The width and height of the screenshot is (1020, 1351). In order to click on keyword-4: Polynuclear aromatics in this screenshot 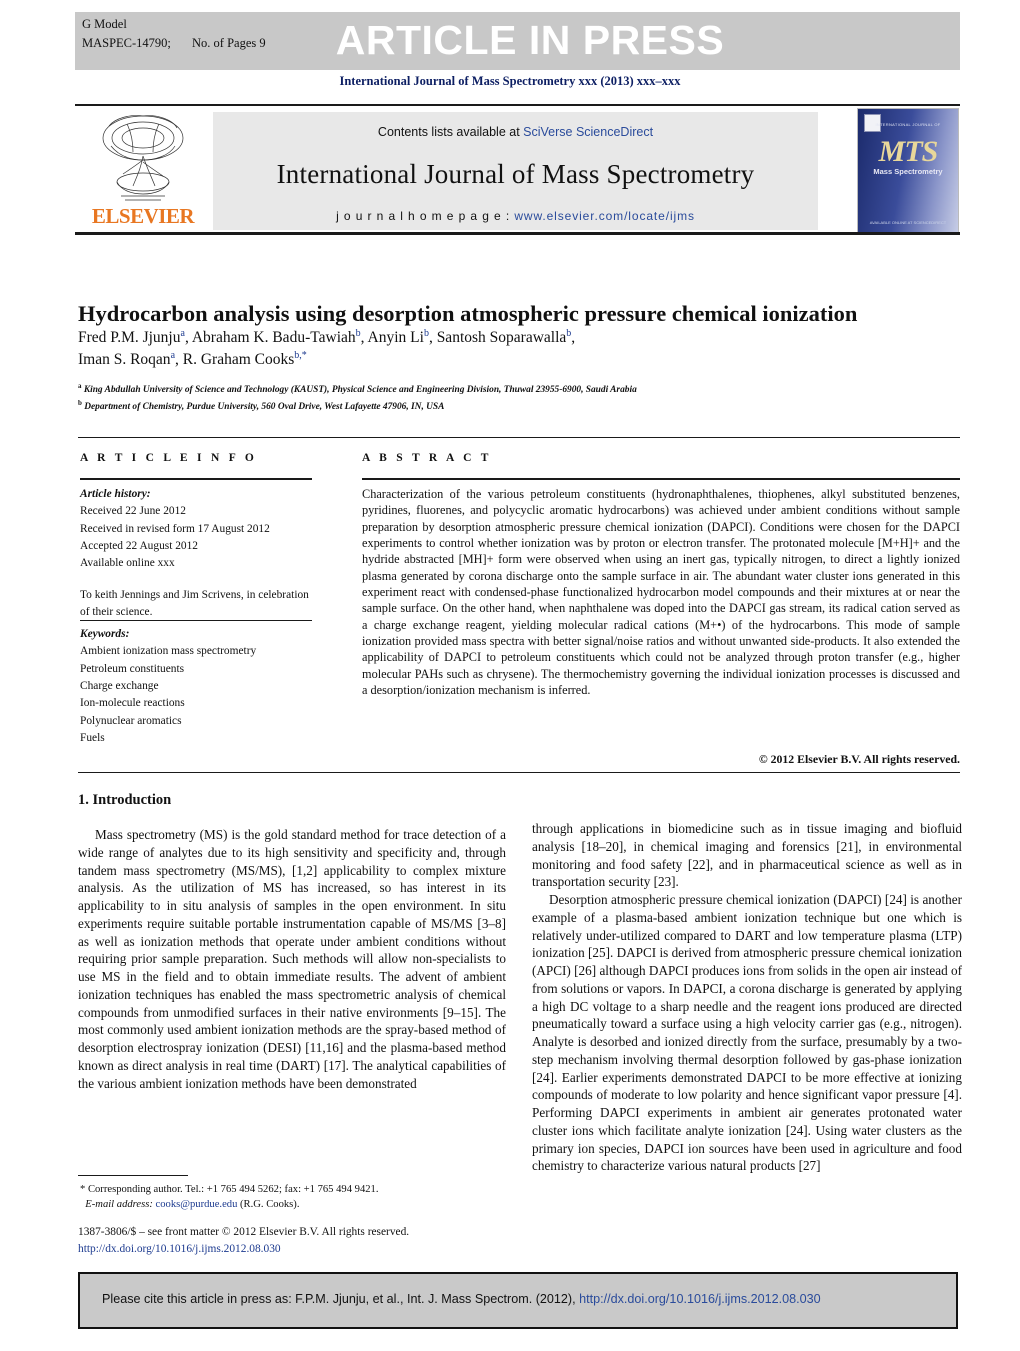, I will do `click(131, 720)`.